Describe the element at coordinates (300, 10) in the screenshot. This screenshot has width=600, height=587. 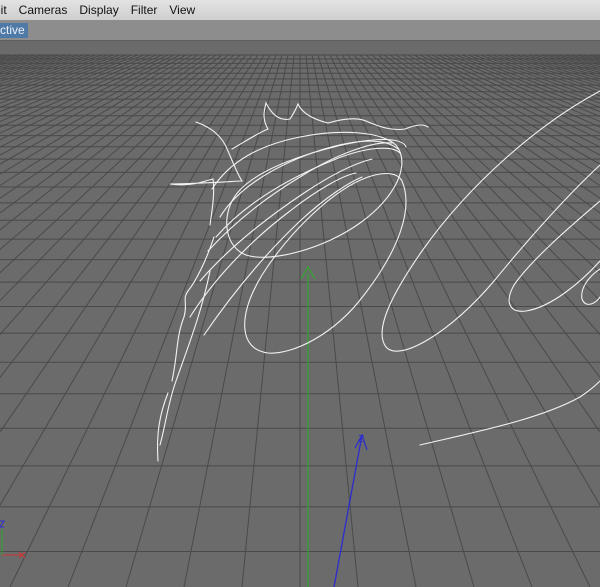
I see `menu-bar: lit Cameras Display Filter View` at that location.